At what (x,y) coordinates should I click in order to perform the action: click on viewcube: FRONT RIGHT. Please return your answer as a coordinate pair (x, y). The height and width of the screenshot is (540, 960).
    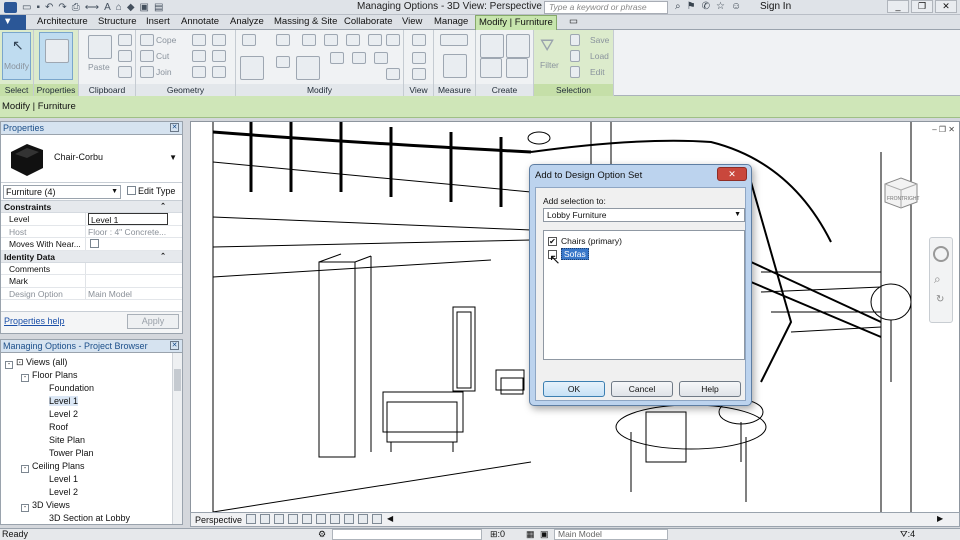
    Looking at the image, I should click on (901, 192).